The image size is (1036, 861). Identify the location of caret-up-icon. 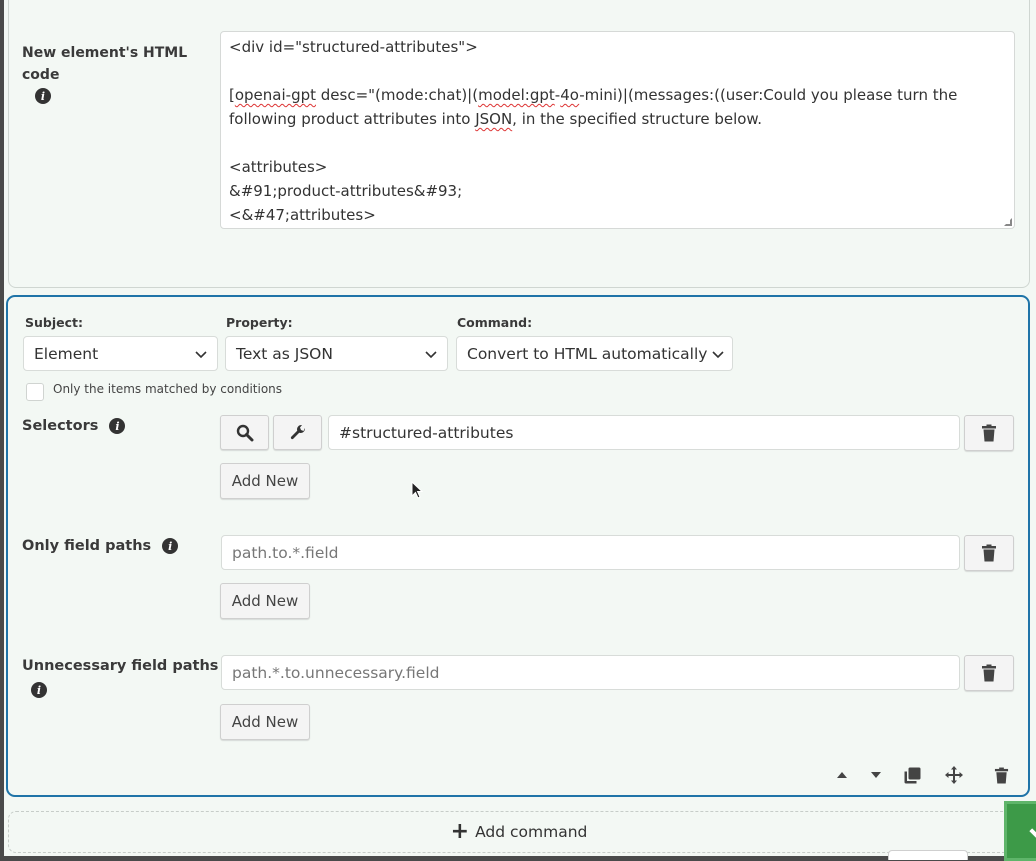
(842, 775).